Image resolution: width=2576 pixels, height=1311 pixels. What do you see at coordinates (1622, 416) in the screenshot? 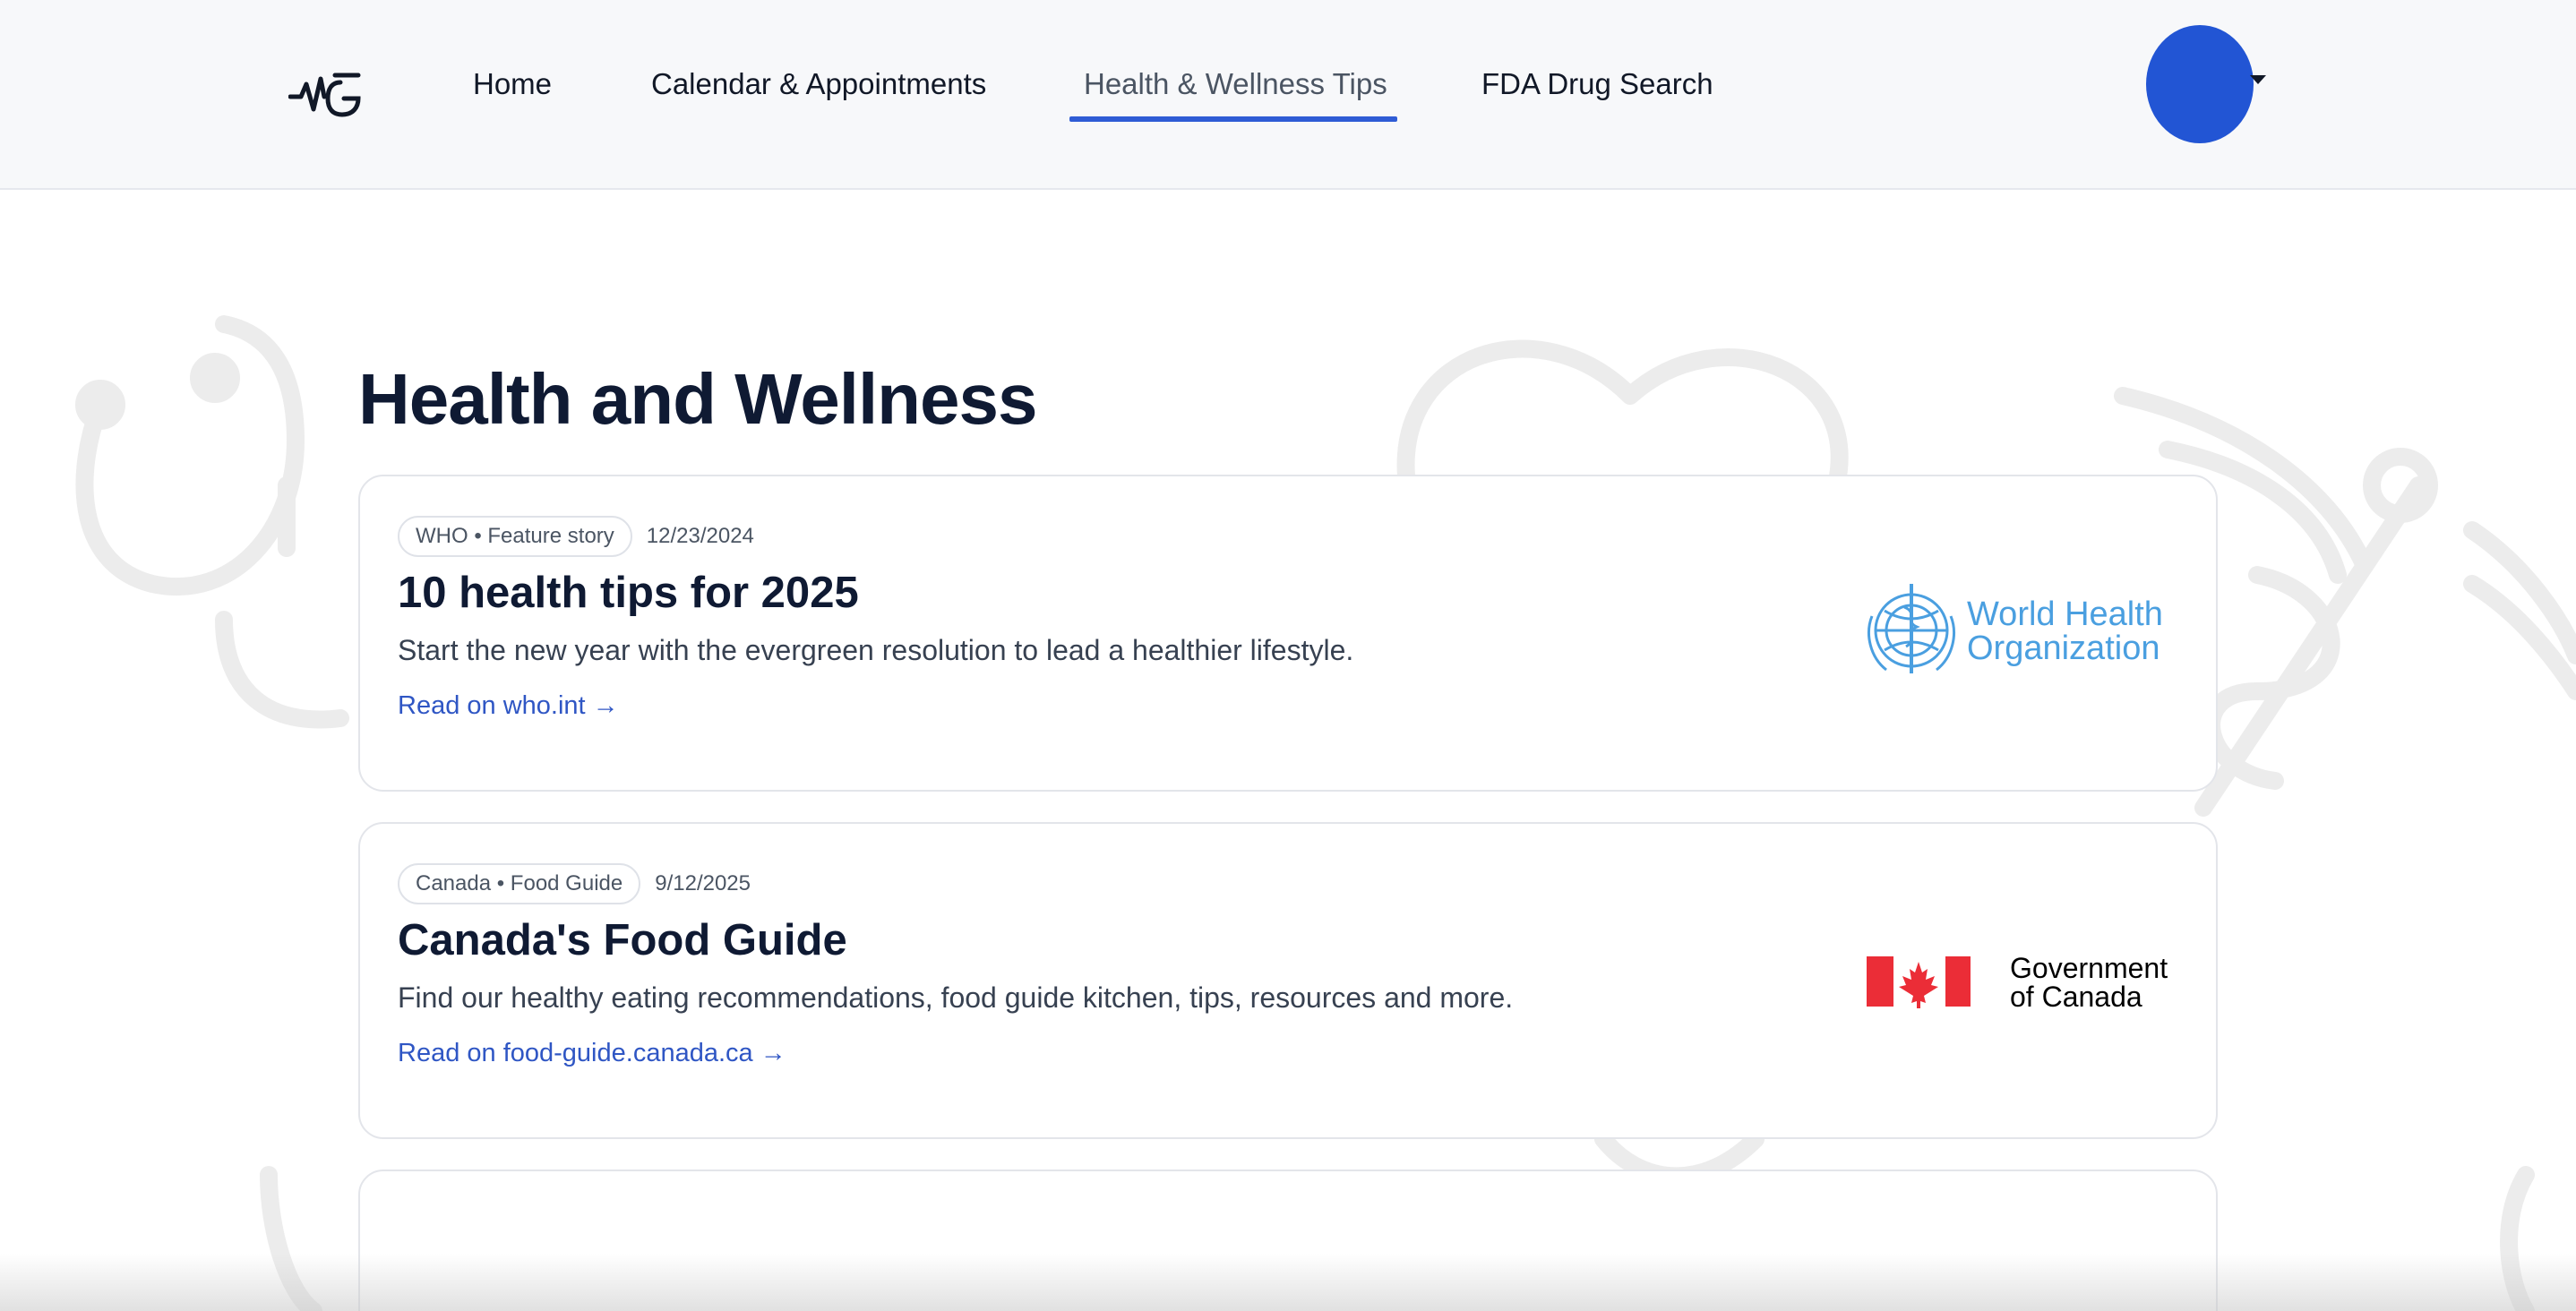
I see `heart-icon` at bounding box center [1622, 416].